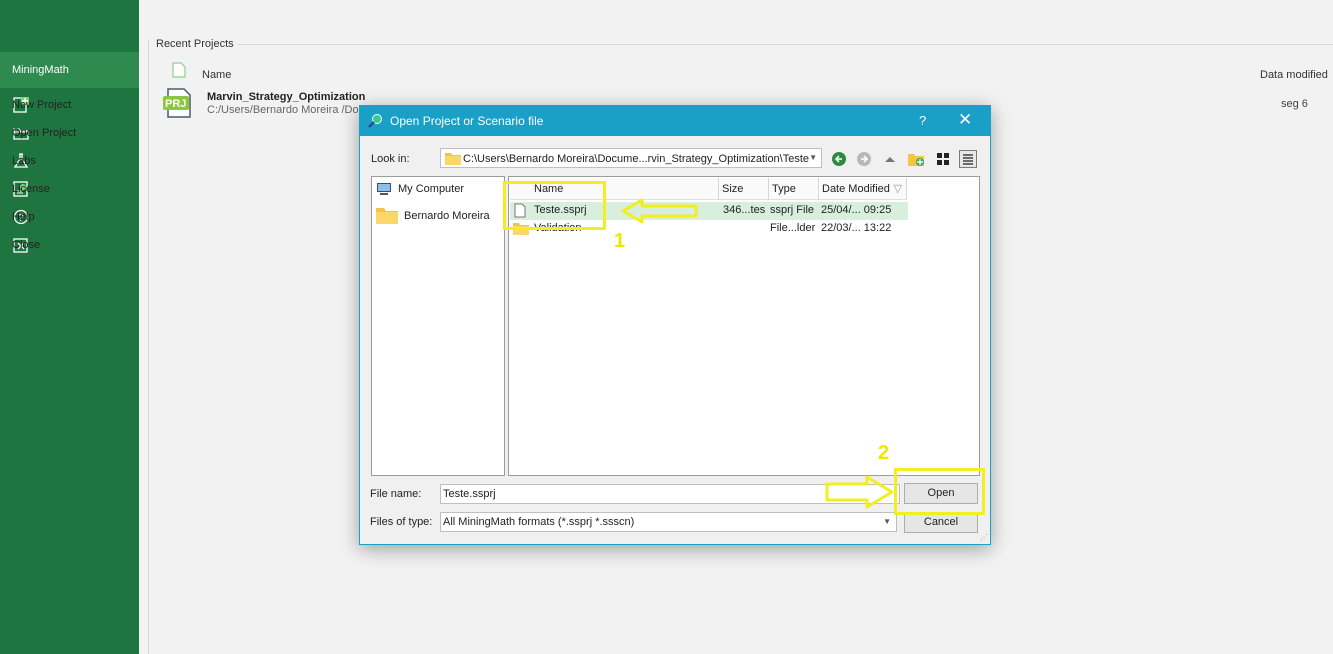 The height and width of the screenshot is (654, 1333). I want to click on arrow-up-icon, so click(890, 159).